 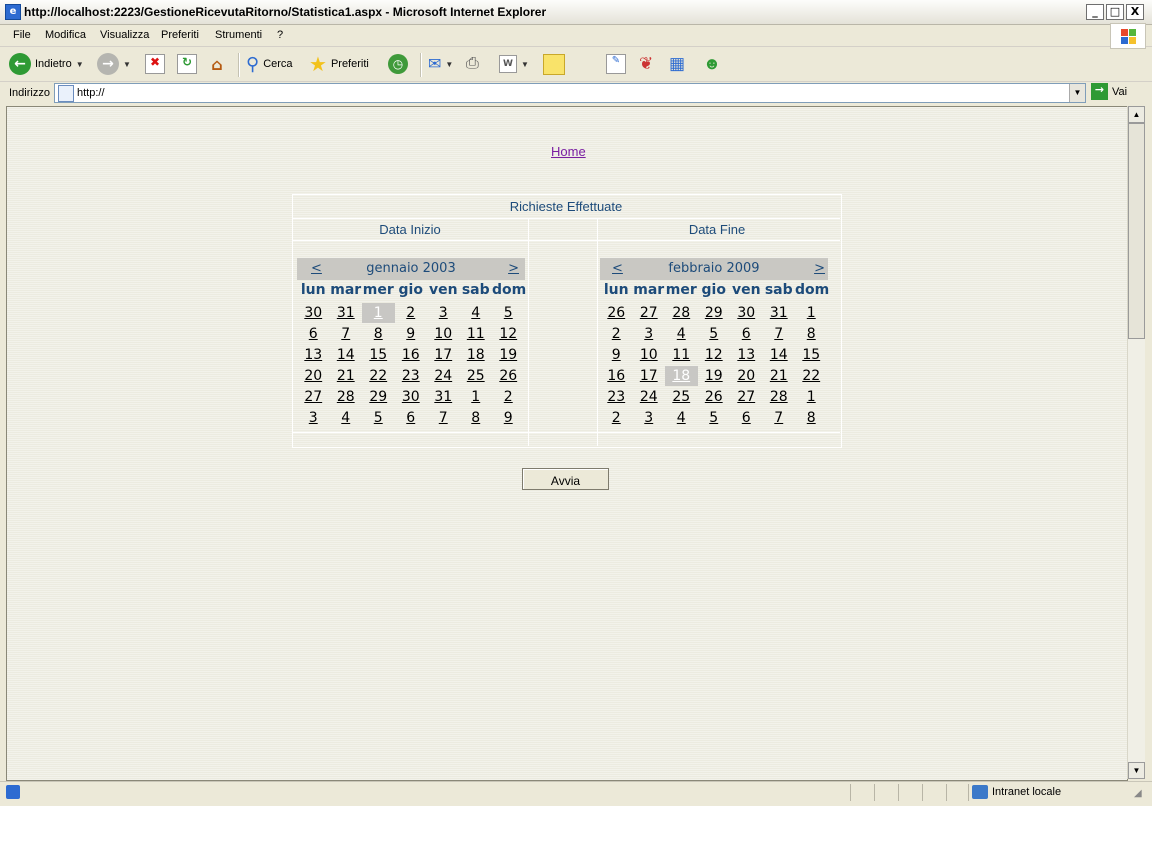 I want to click on chevron-down-icon: ▼, so click(x=1077, y=93).